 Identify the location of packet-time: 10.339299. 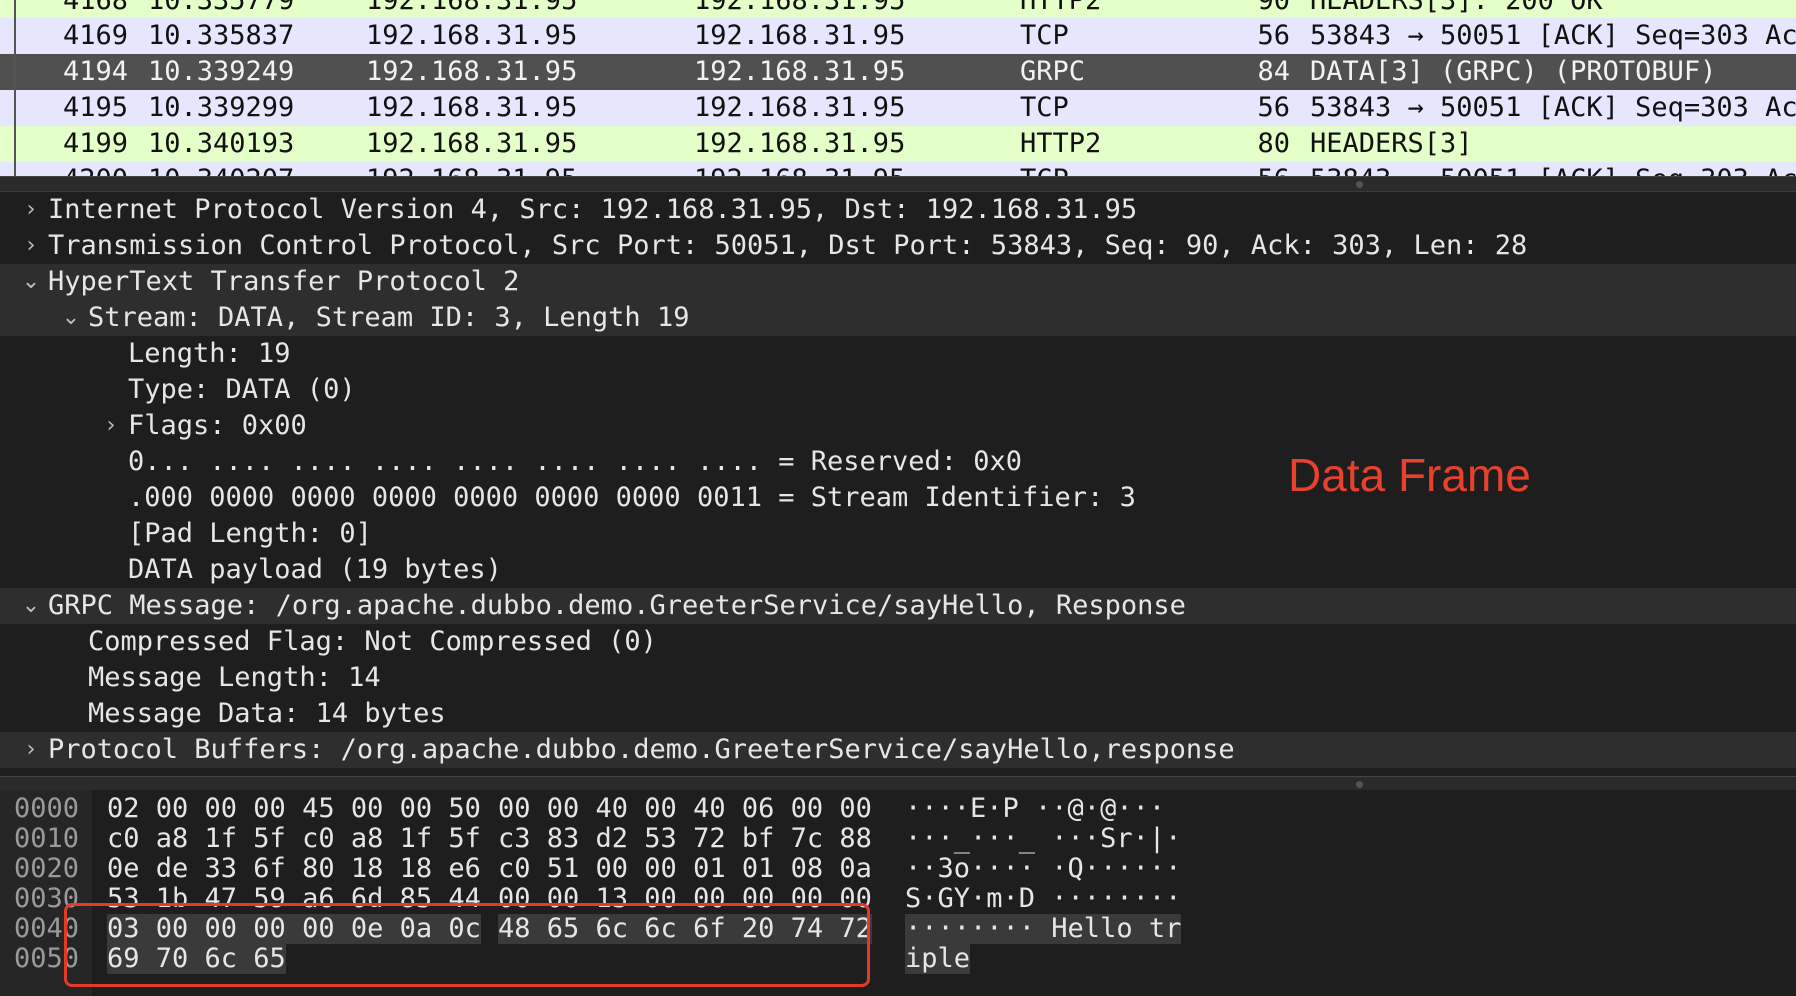
(221, 107).